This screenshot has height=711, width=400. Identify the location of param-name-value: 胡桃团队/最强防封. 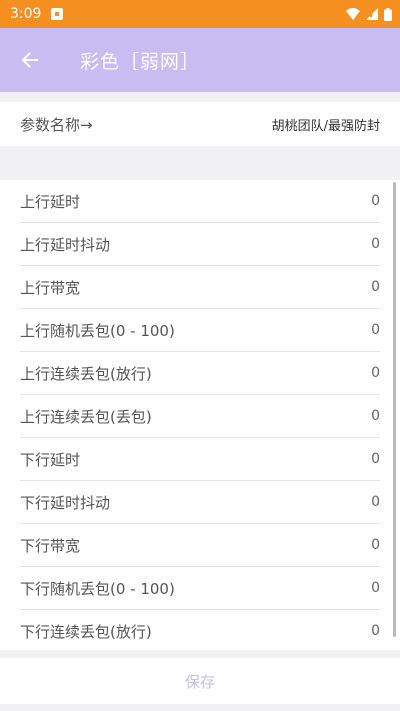
(325, 126).